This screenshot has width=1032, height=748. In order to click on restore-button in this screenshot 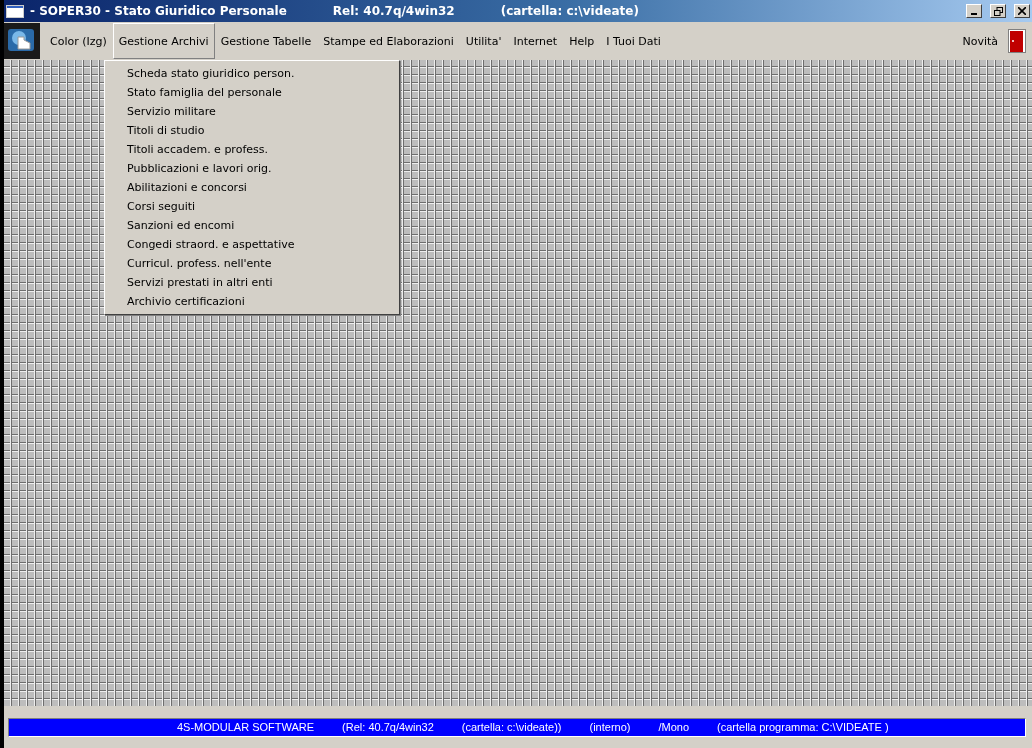, I will do `click(998, 11)`.